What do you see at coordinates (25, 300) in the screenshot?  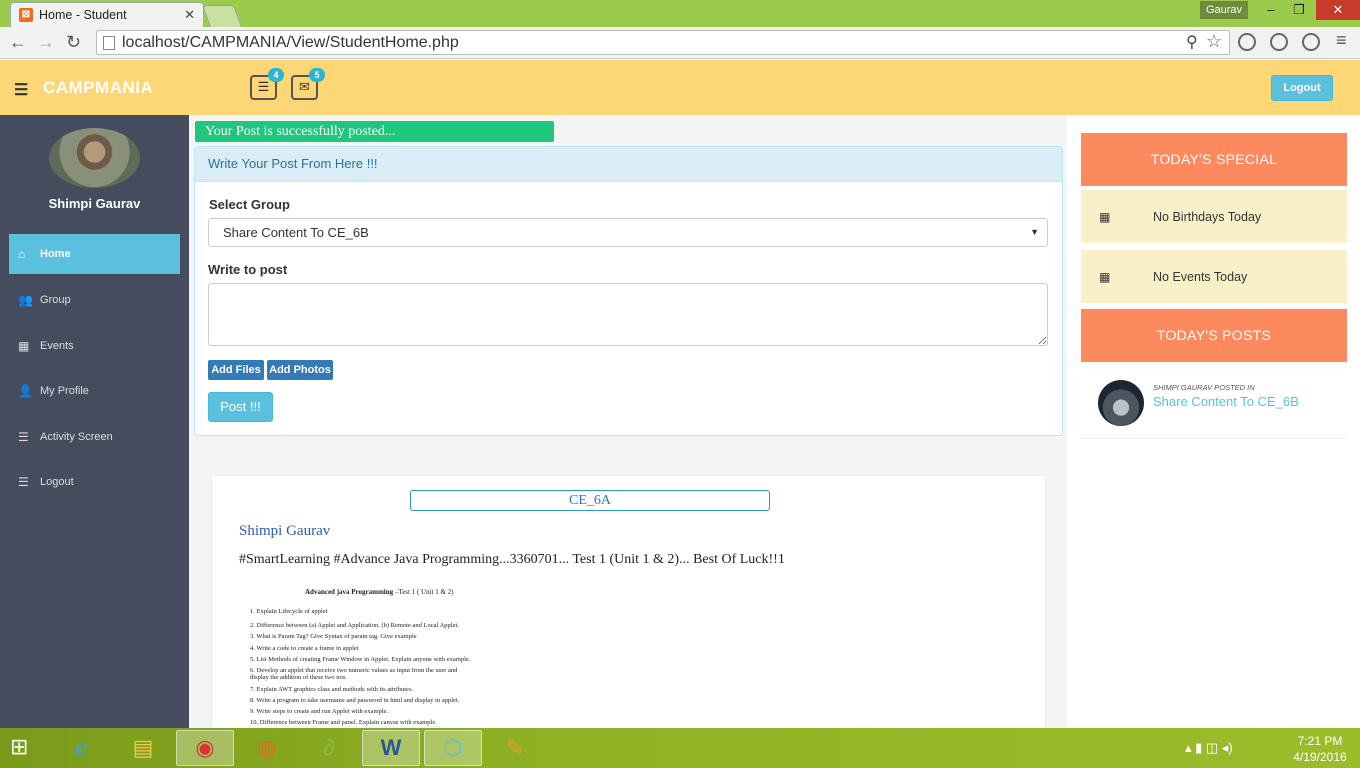 I see `users-icon: 👥` at bounding box center [25, 300].